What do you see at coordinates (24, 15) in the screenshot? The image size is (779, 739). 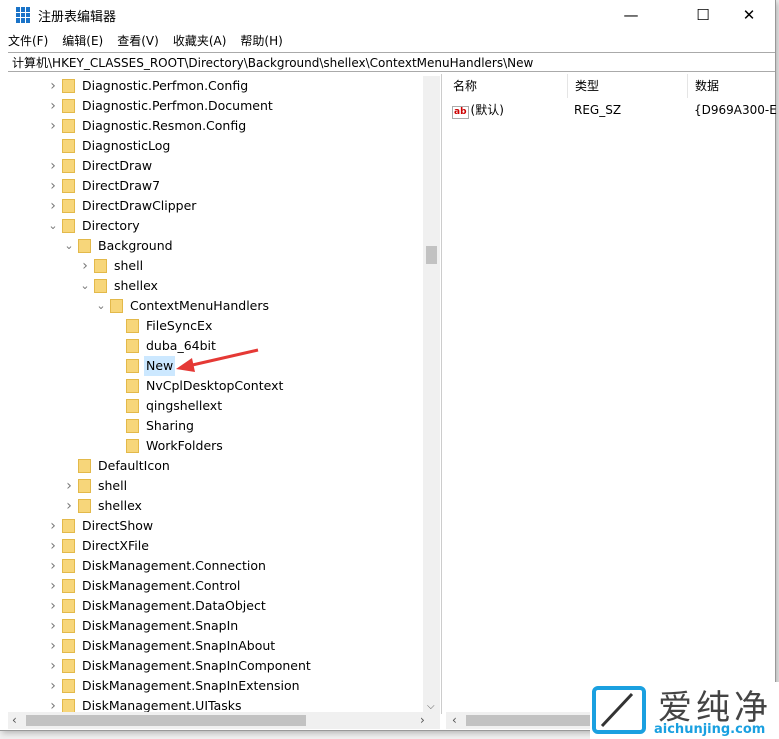 I see `regedit-app-icon` at bounding box center [24, 15].